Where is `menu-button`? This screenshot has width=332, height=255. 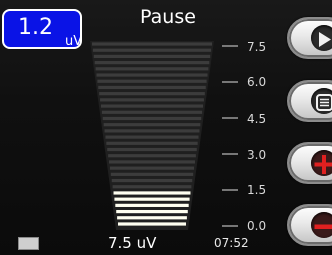
menu-button is located at coordinates (309, 101).